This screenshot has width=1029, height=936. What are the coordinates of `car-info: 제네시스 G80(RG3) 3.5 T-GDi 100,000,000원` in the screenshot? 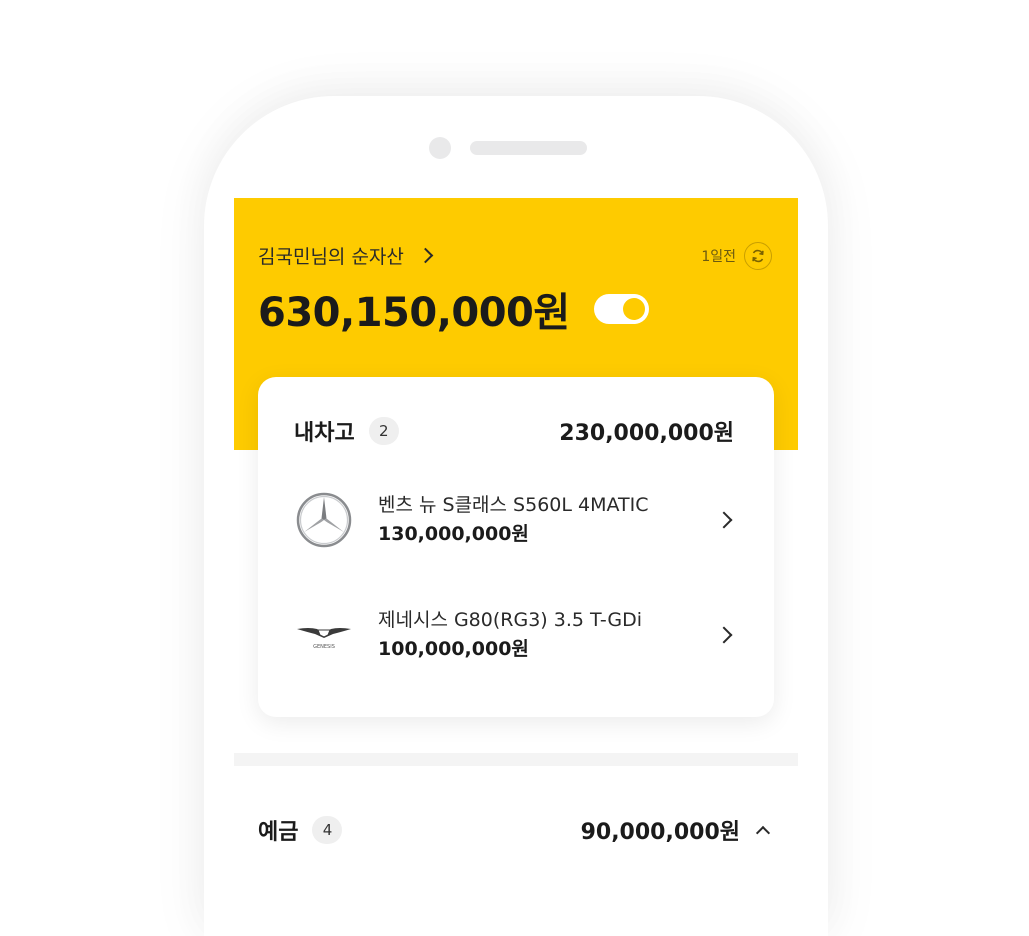 It's located at (548, 635).